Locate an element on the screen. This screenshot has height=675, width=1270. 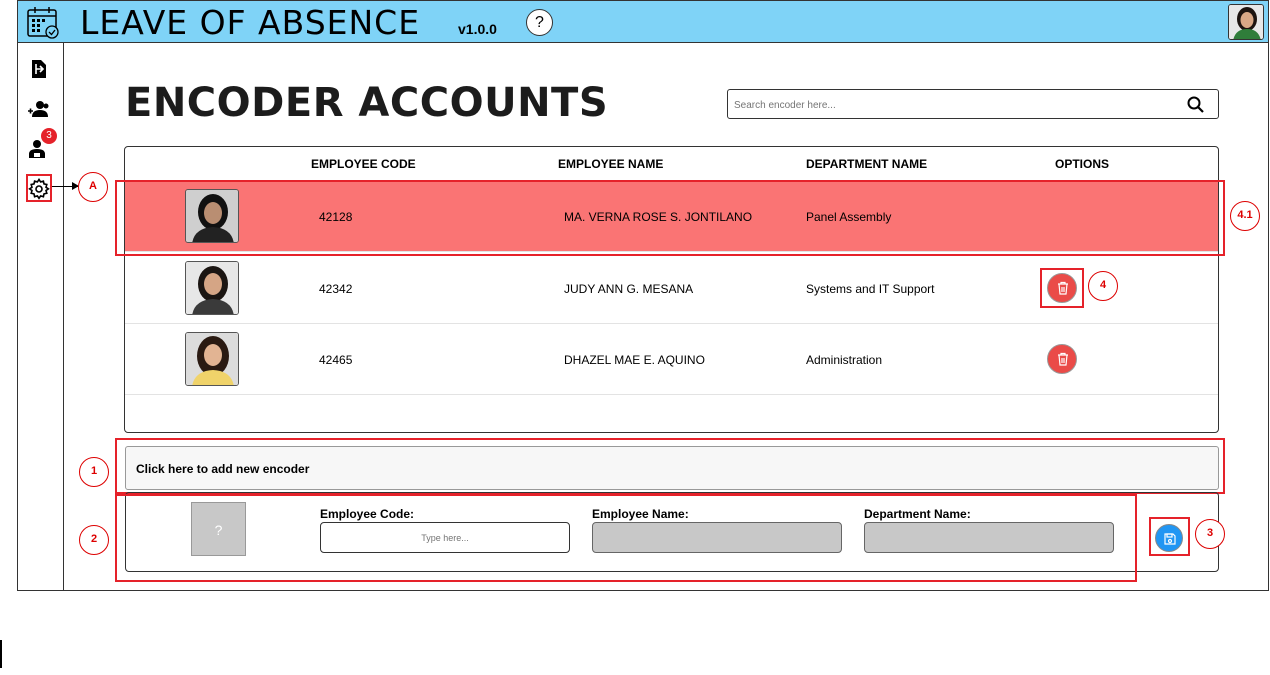
annotation-4: 4 is located at coordinates (1103, 286).